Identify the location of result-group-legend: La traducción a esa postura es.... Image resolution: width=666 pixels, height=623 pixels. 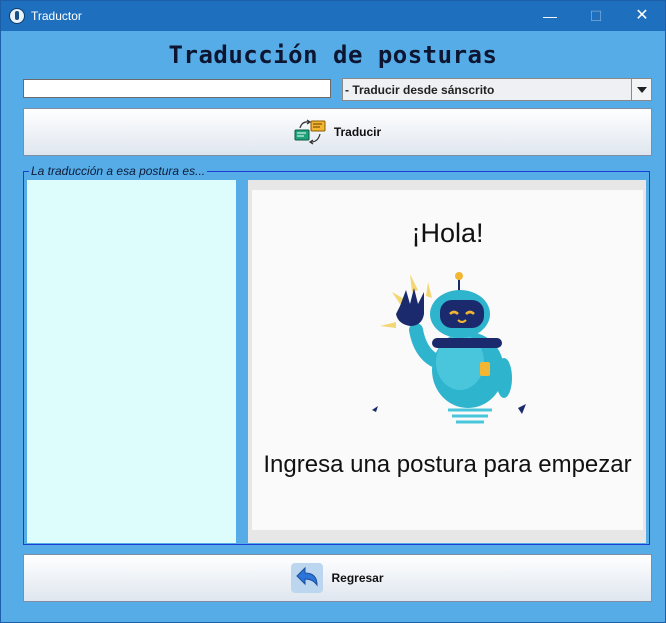
(118, 171).